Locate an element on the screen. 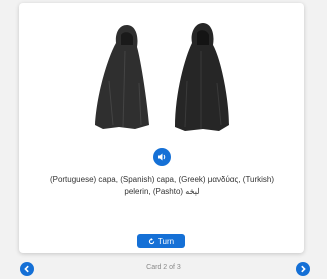 The width and height of the screenshot is (327, 279). chevron-right-icon is located at coordinates (303, 269).